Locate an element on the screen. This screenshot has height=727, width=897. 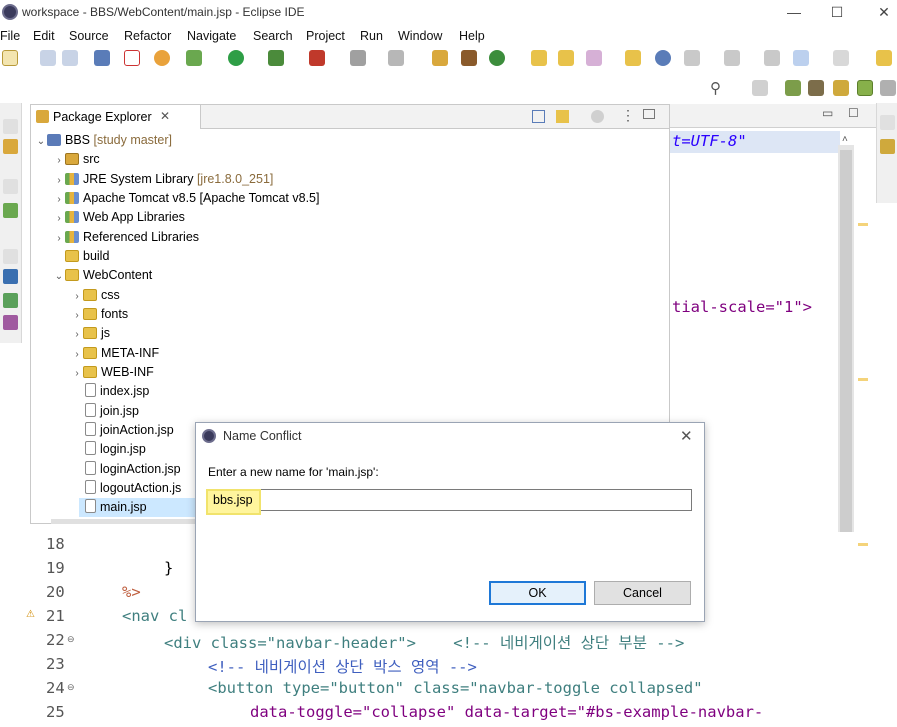
package-view-icon is located at coordinates (10, 146).